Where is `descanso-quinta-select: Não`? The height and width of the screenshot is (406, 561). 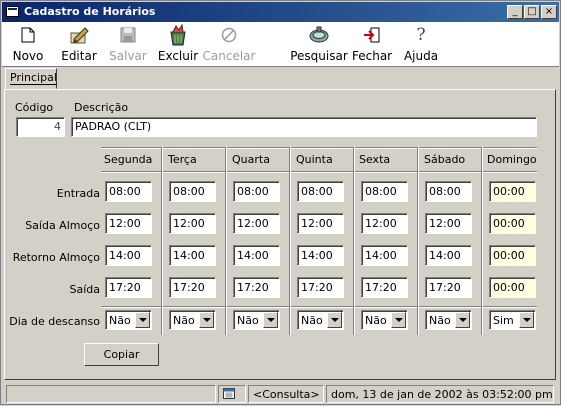
descanso-quinta-select: Não is located at coordinates (320, 320).